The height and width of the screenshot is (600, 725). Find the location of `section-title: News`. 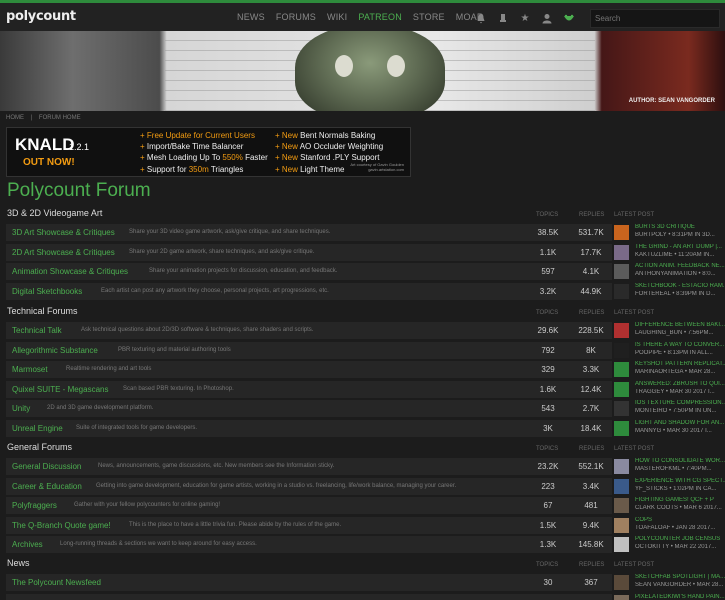

section-title: News is located at coordinates (18, 563).